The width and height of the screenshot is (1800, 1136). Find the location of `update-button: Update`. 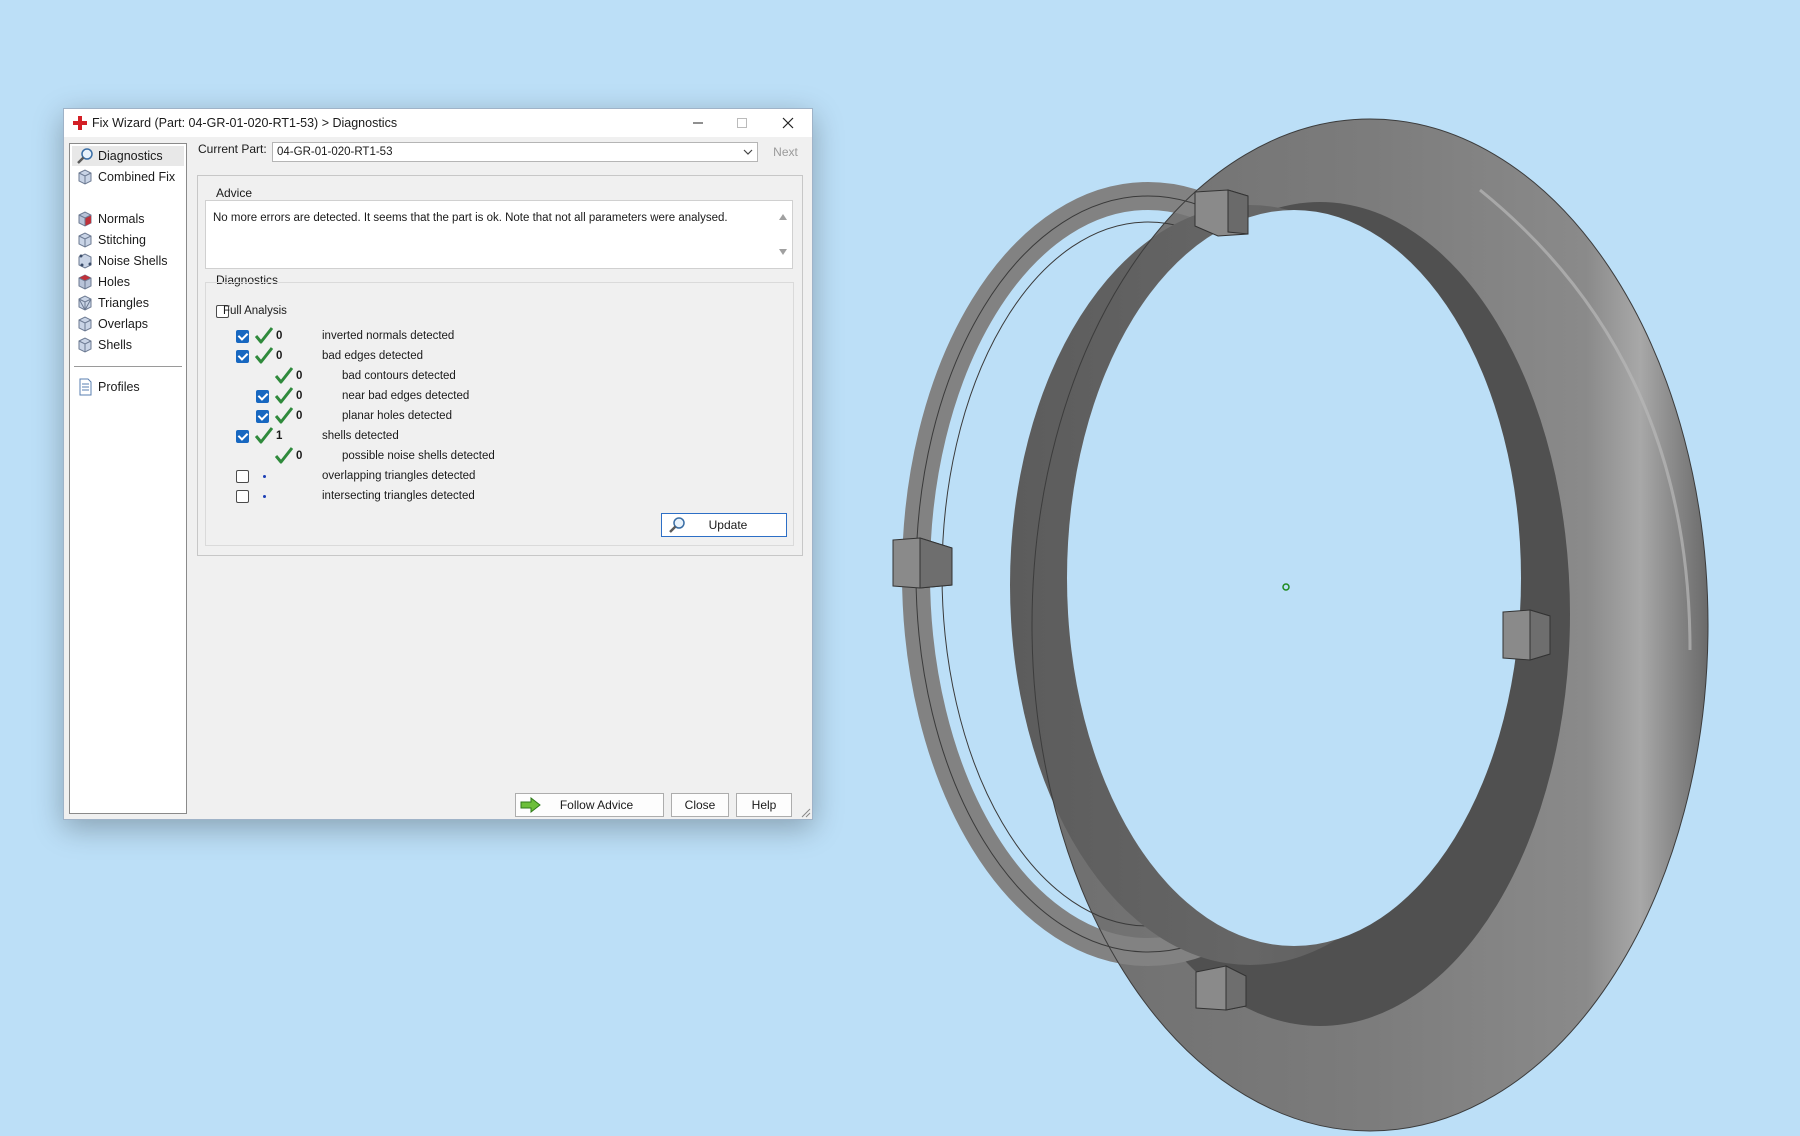

update-button: Update is located at coordinates (724, 525).